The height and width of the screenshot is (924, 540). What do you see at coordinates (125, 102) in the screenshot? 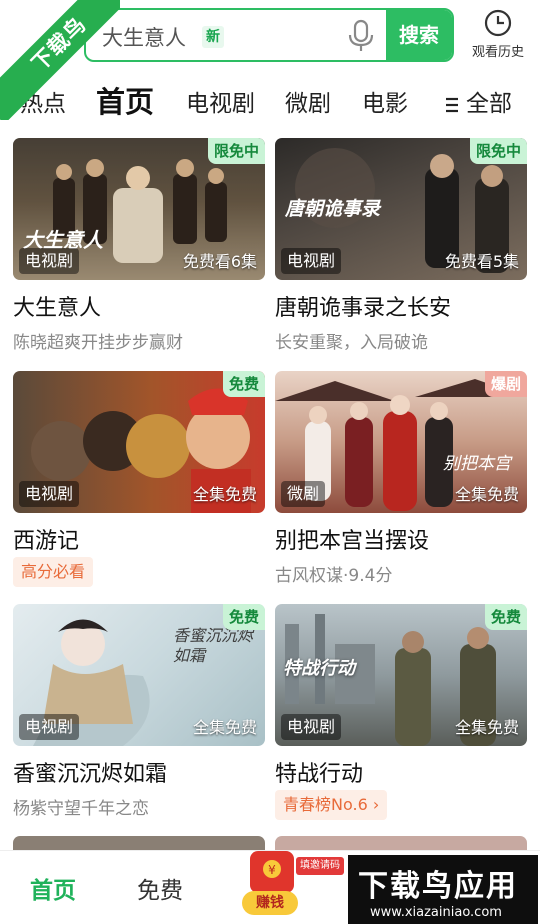
I see `tab-home: 首页` at bounding box center [125, 102].